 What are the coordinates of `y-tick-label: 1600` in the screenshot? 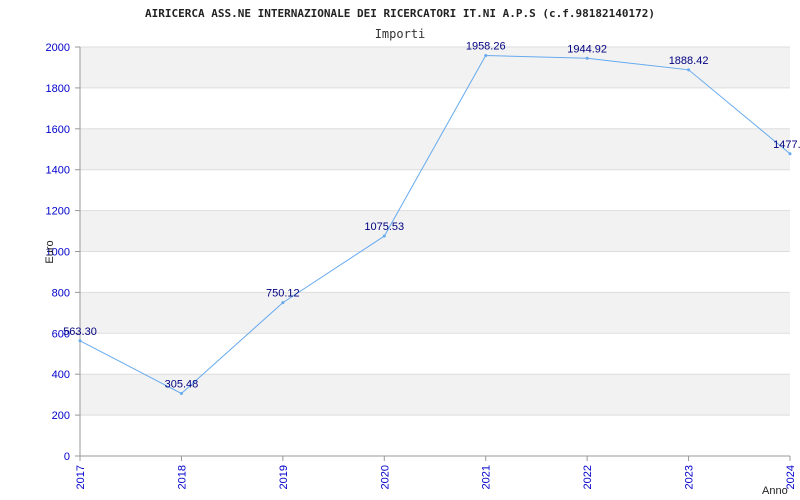 It's located at (58, 130).